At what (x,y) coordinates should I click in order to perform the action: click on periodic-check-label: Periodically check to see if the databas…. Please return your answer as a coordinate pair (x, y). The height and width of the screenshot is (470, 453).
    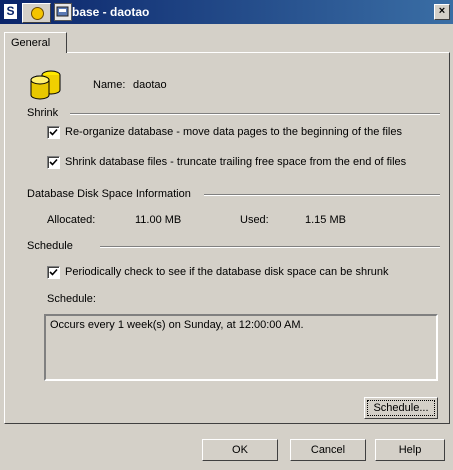
    Looking at the image, I should click on (226, 272).